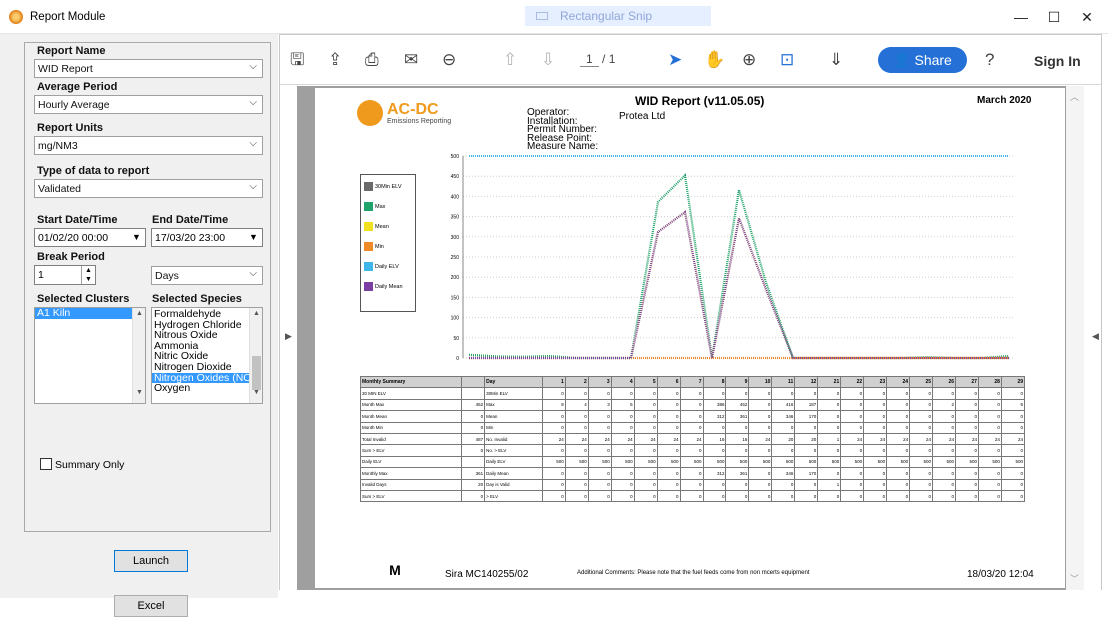 The width and height of the screenshot is (1108, 617). I want to click on scroll-mode-icon: ⇓, so click(836, 60).